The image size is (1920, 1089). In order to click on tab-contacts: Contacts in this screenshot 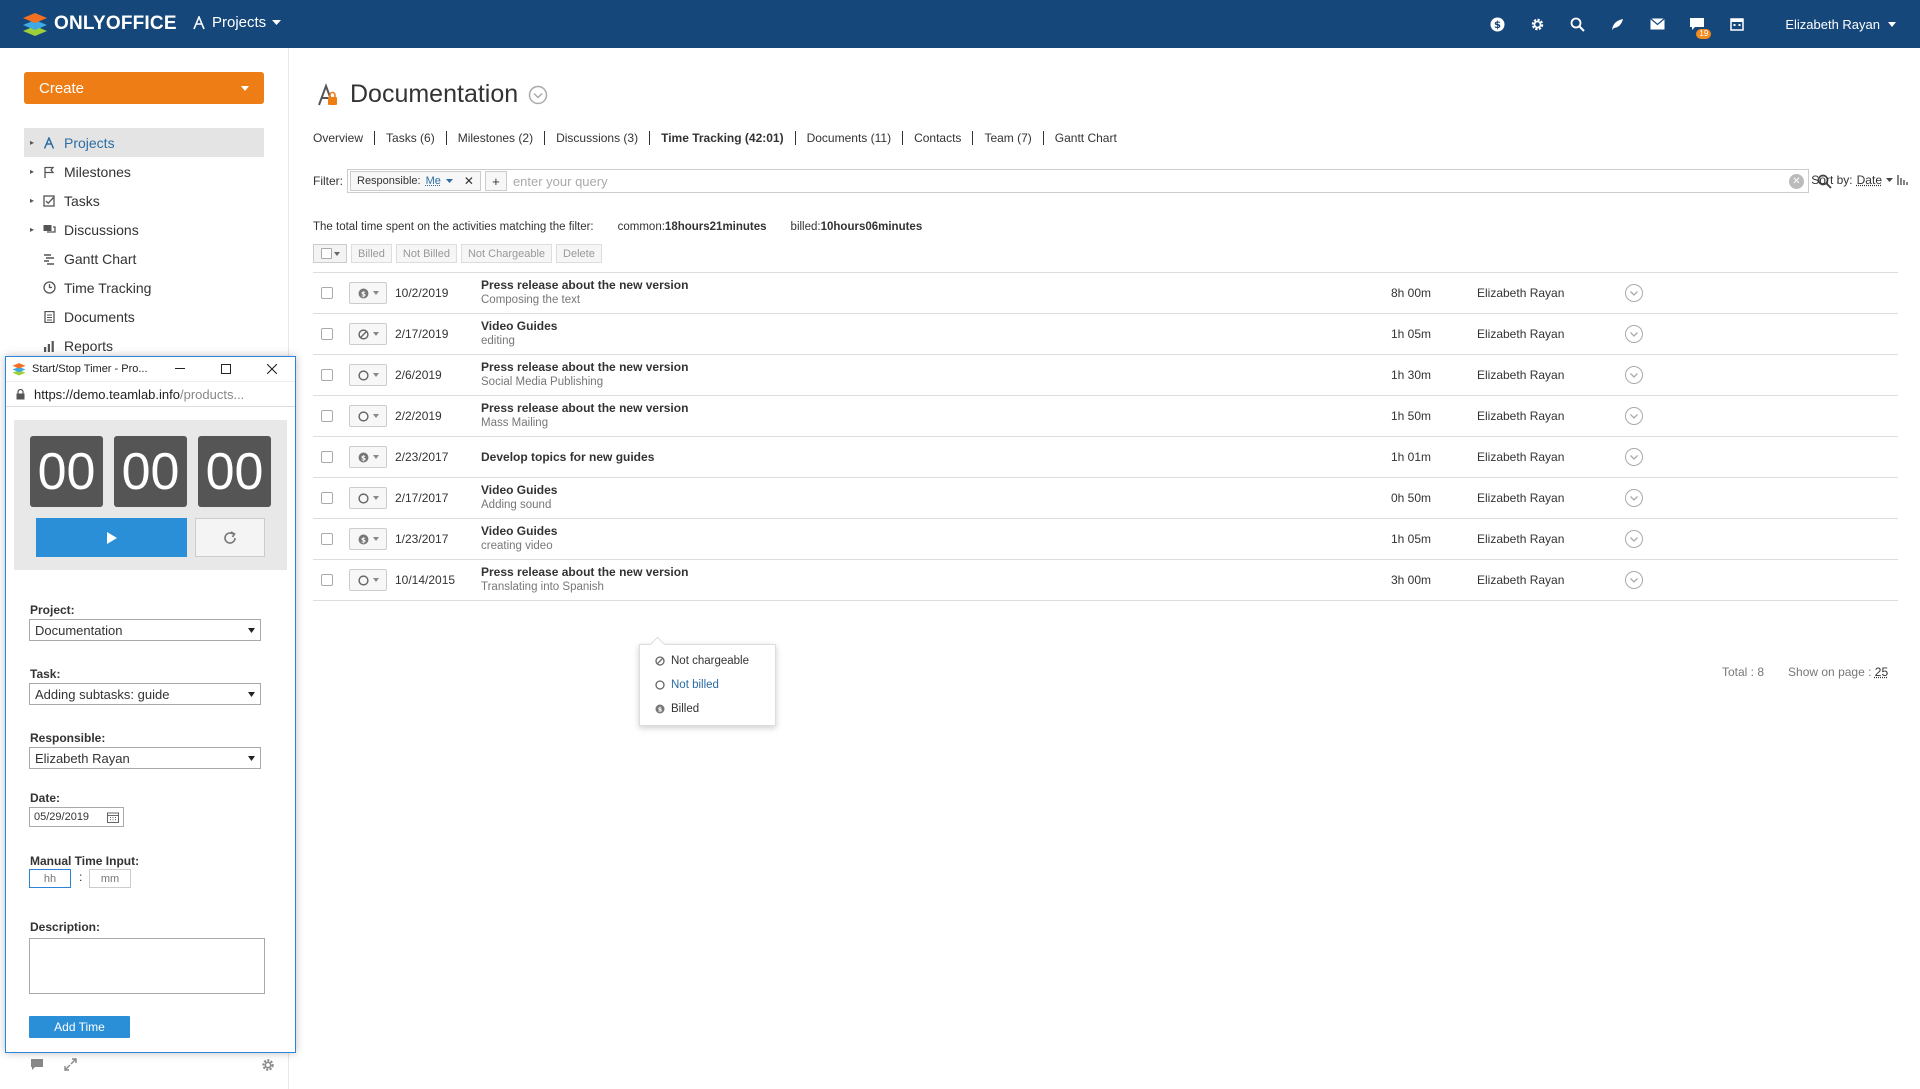, I will do `click(938, 138)`.